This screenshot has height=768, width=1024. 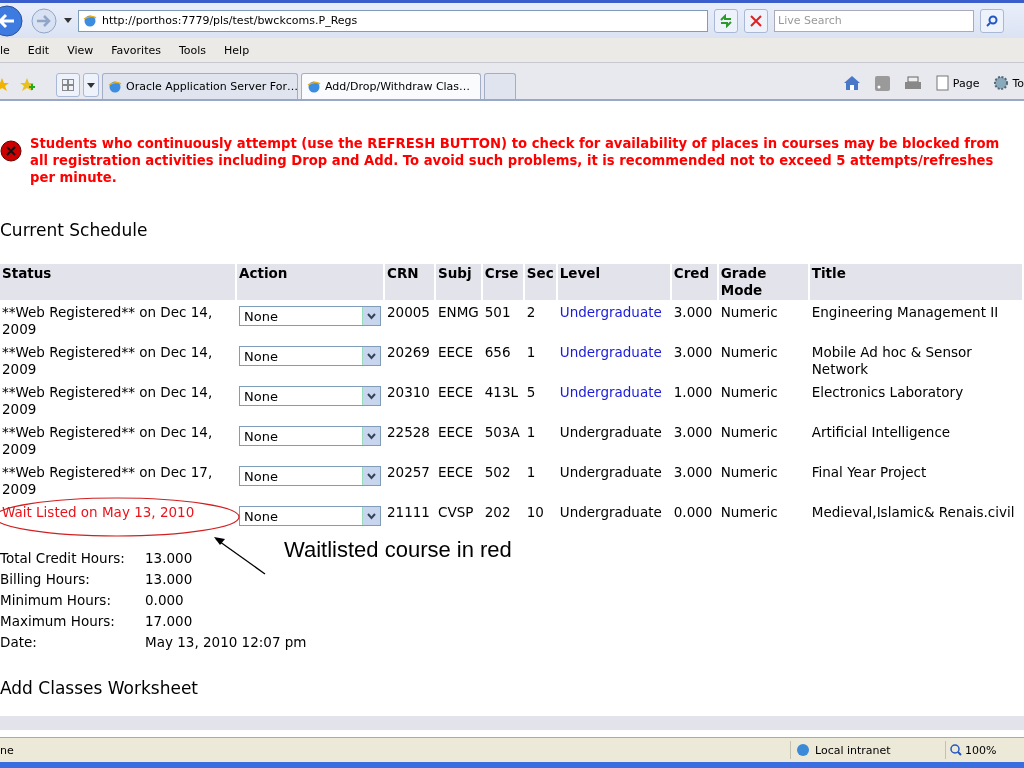 I want to click on summary-label: Billing Hours:, so click(x=45, y=579).